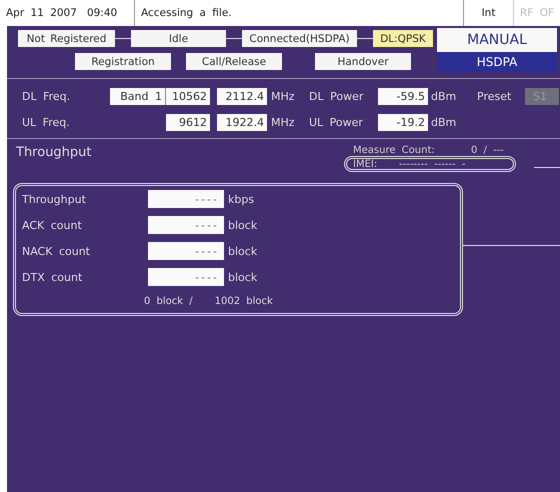 The height and width of the screenshot is (492, 560). Describe the element at coordinates (432, 164) in the screenshot. I see `imei-value: -------- ------ -` at that location.